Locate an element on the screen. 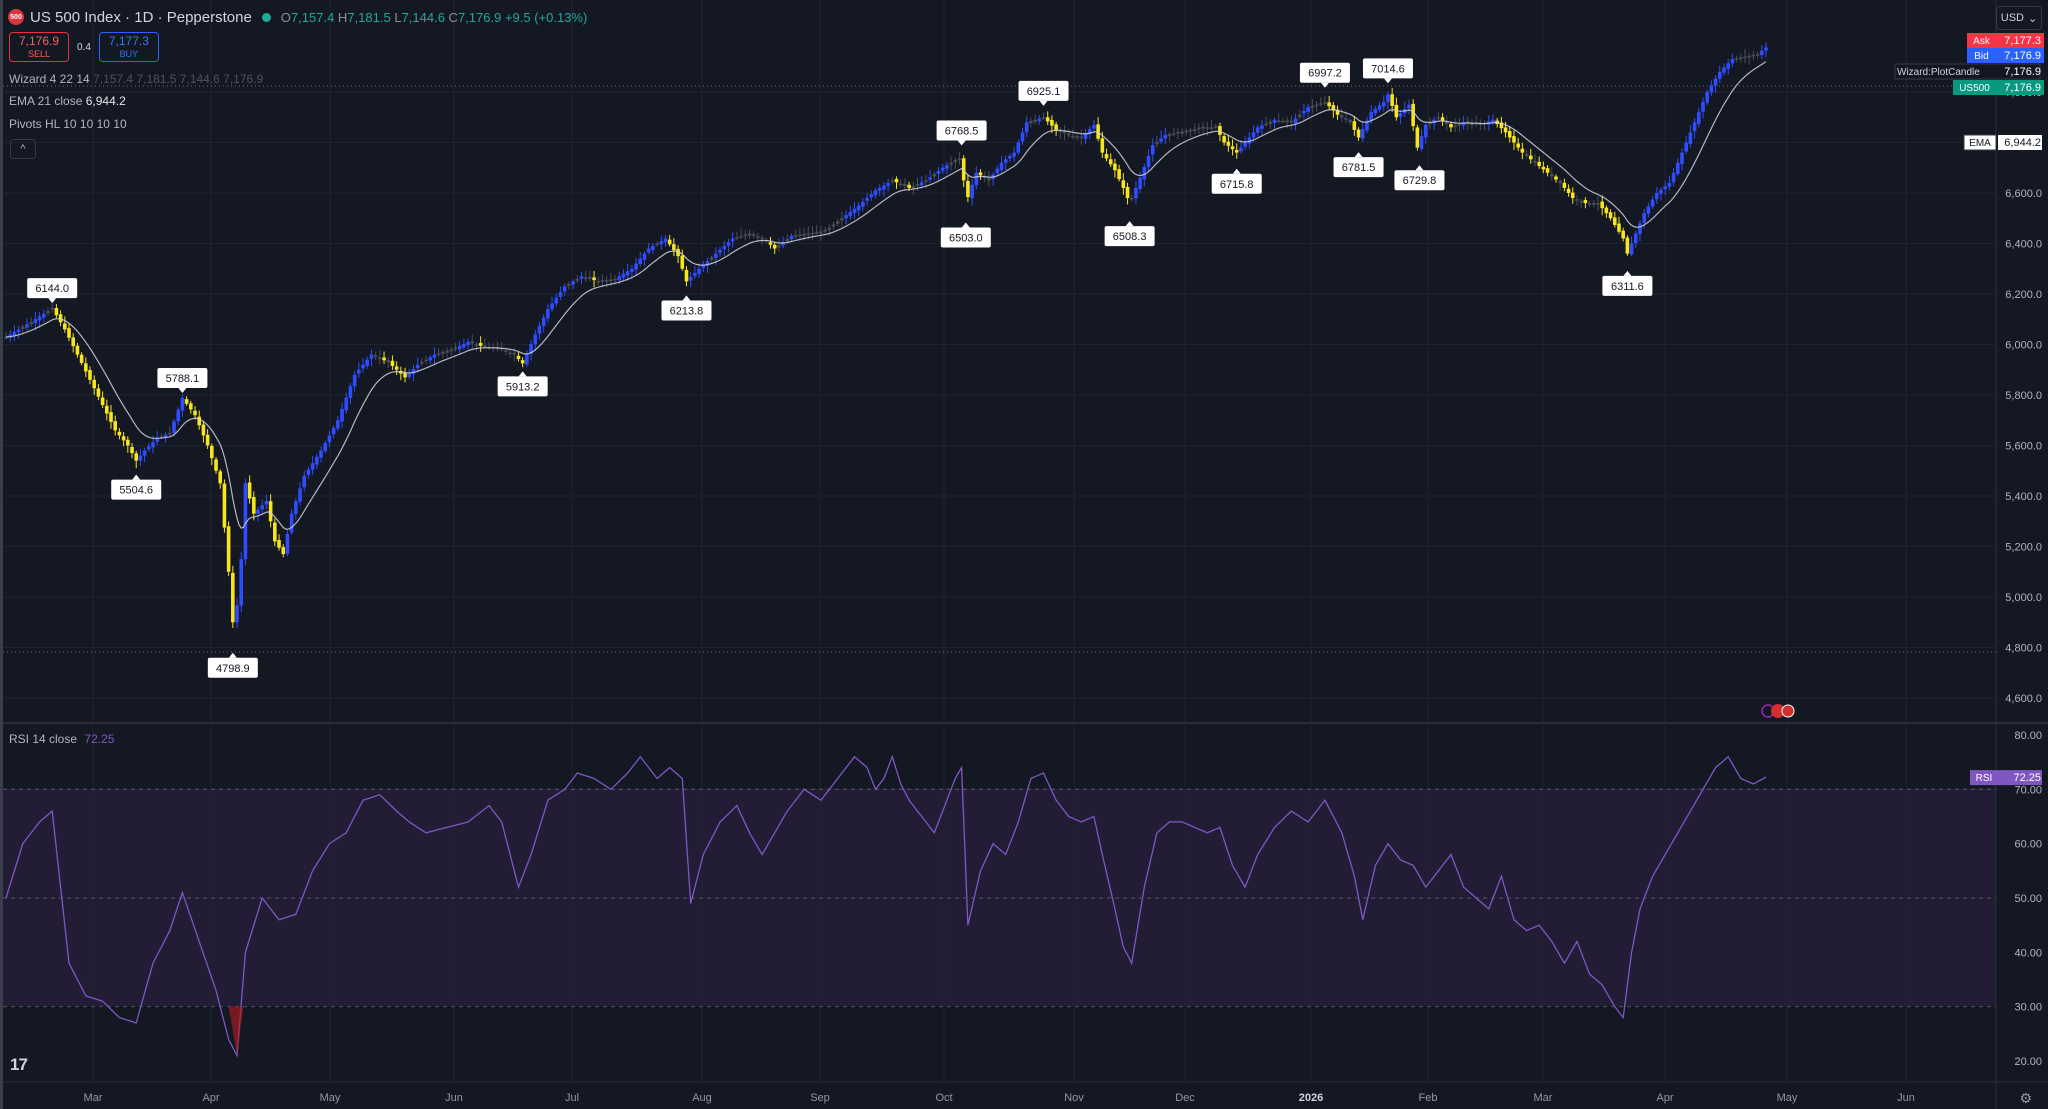  symbol-title: US 500 Index · 1D · Pepperstone is located at coordinates (141, 17).